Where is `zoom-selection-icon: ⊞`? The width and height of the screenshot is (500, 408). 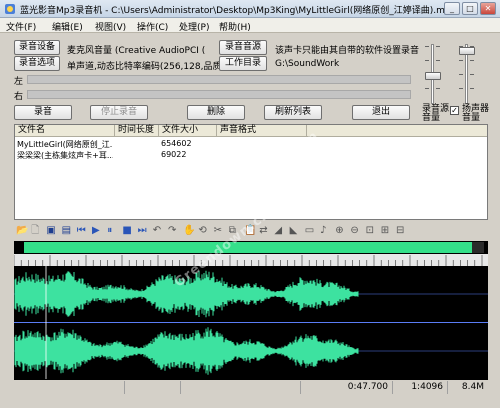 zoom-selection-icon: ⊞ is located at coordinates (387, 231).